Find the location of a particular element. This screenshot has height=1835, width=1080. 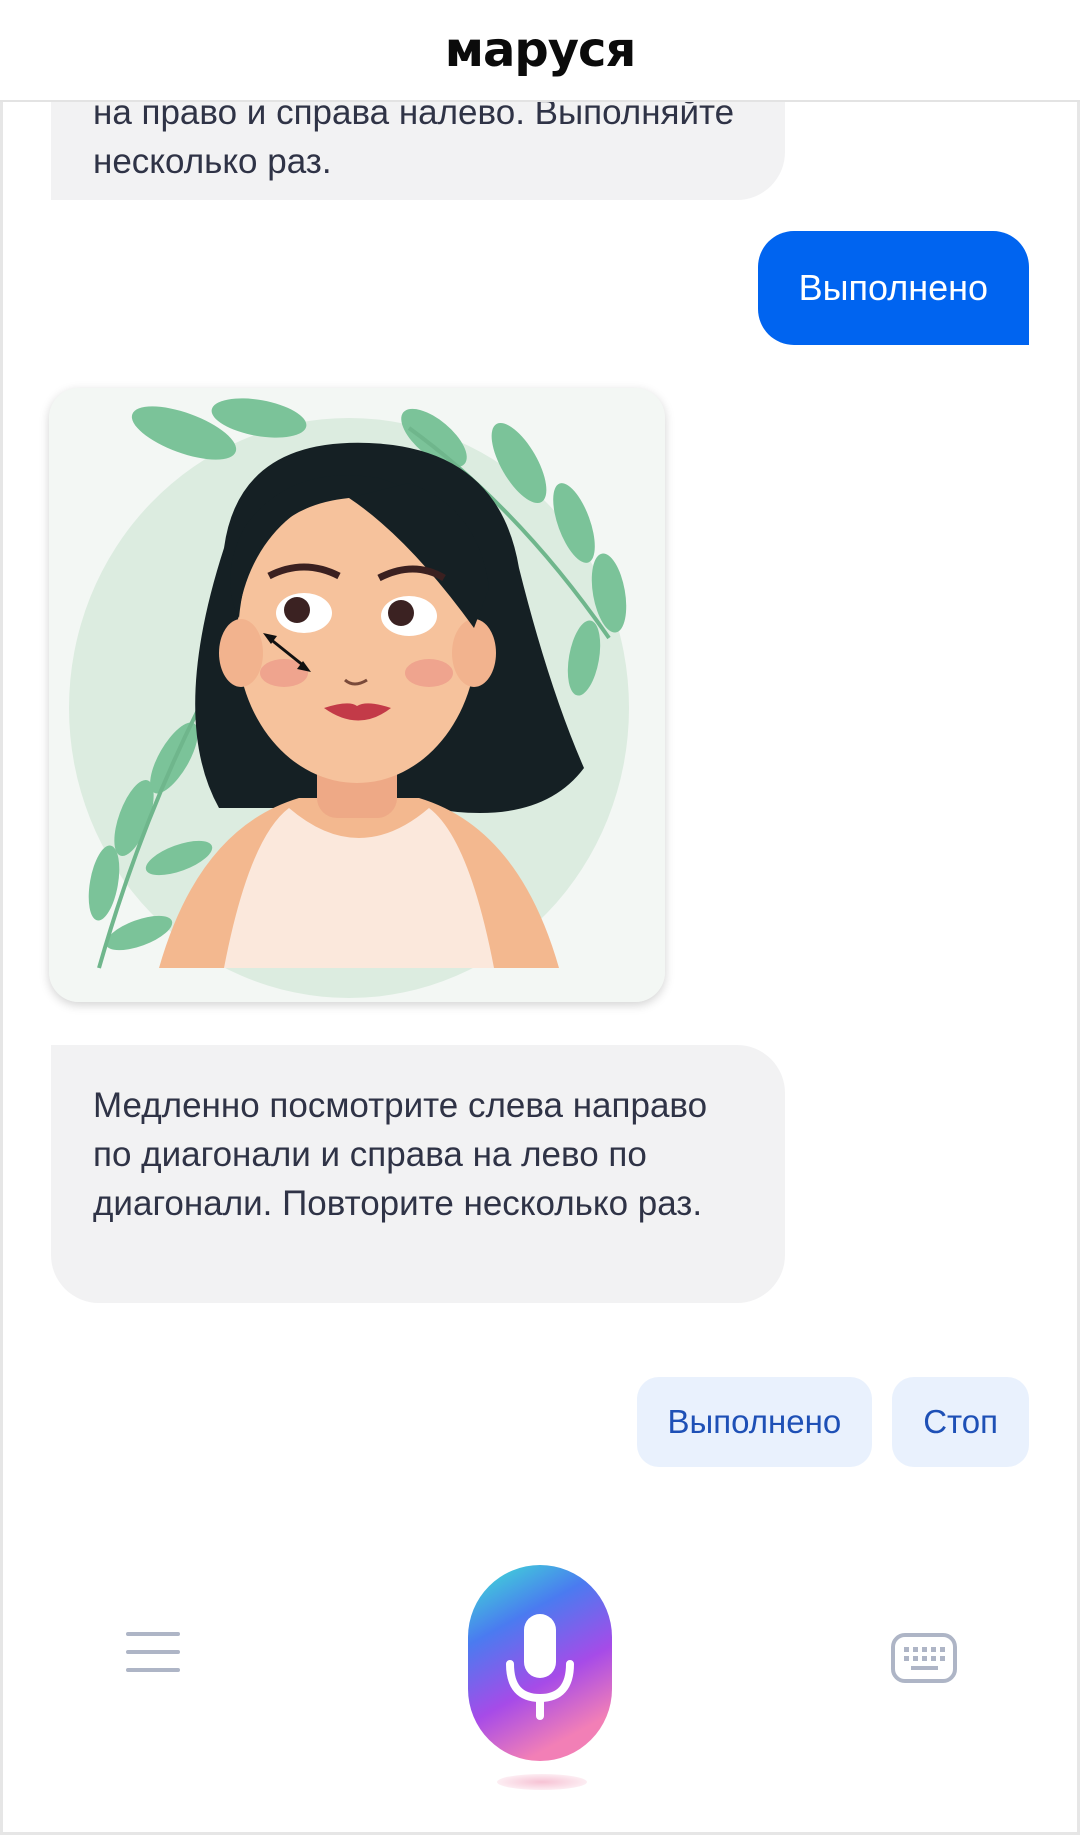

app-logo: маруся is located at coordinates (540, 50).